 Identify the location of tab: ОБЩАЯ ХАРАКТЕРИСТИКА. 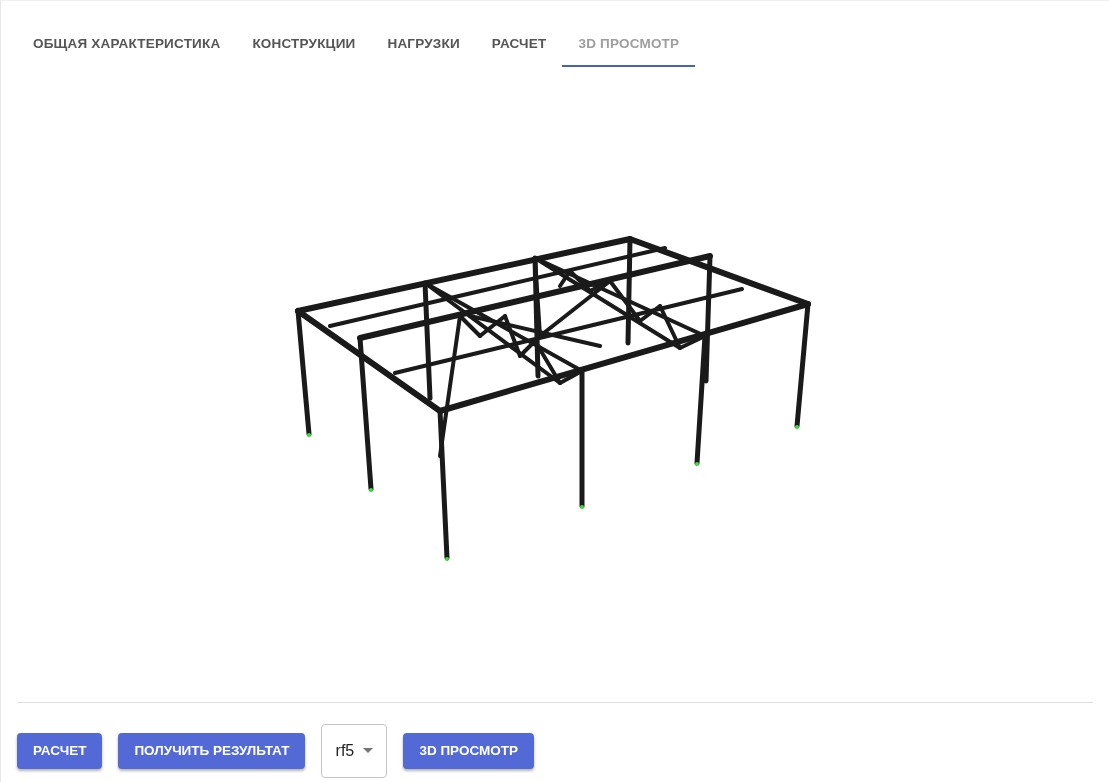
(127, 44).